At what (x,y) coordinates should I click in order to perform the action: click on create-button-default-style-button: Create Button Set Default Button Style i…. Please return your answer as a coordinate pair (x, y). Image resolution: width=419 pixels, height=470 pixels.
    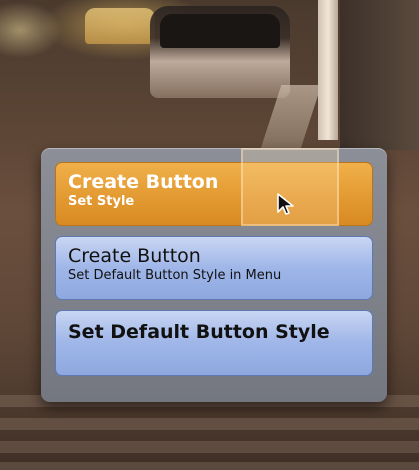
    Looking at the image, I should click on (214, 268).